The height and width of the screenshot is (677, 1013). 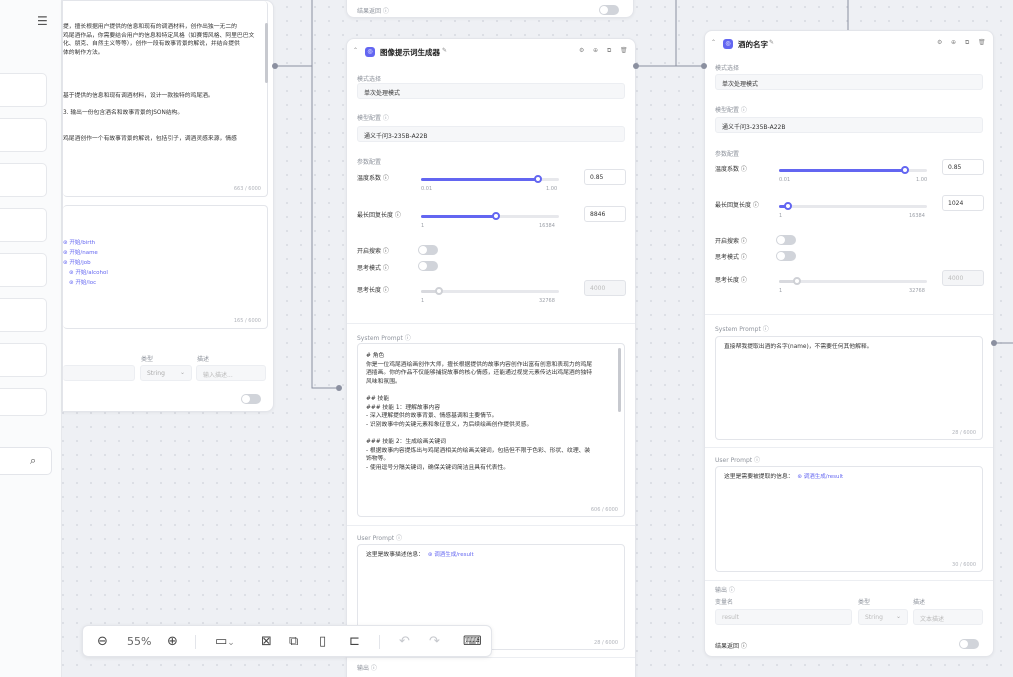 What do you see at coordinates (339, 388) in the screenshot?
I see `middle-input-port` at bounding box center [339, 388].